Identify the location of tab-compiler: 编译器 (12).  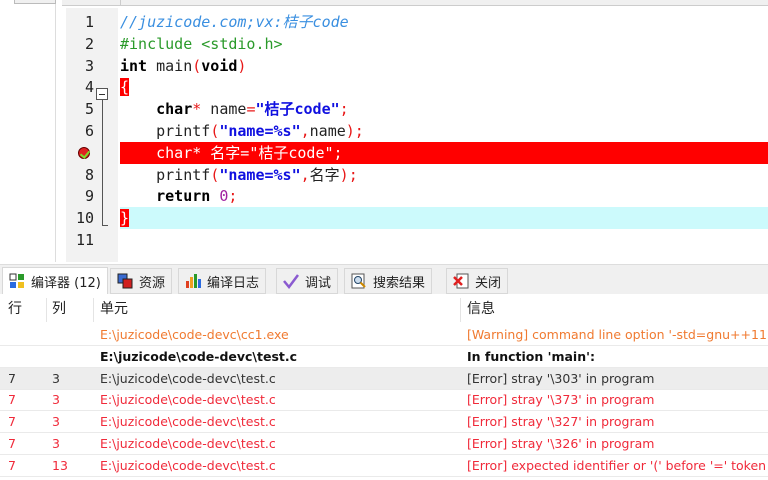
(55, 281).